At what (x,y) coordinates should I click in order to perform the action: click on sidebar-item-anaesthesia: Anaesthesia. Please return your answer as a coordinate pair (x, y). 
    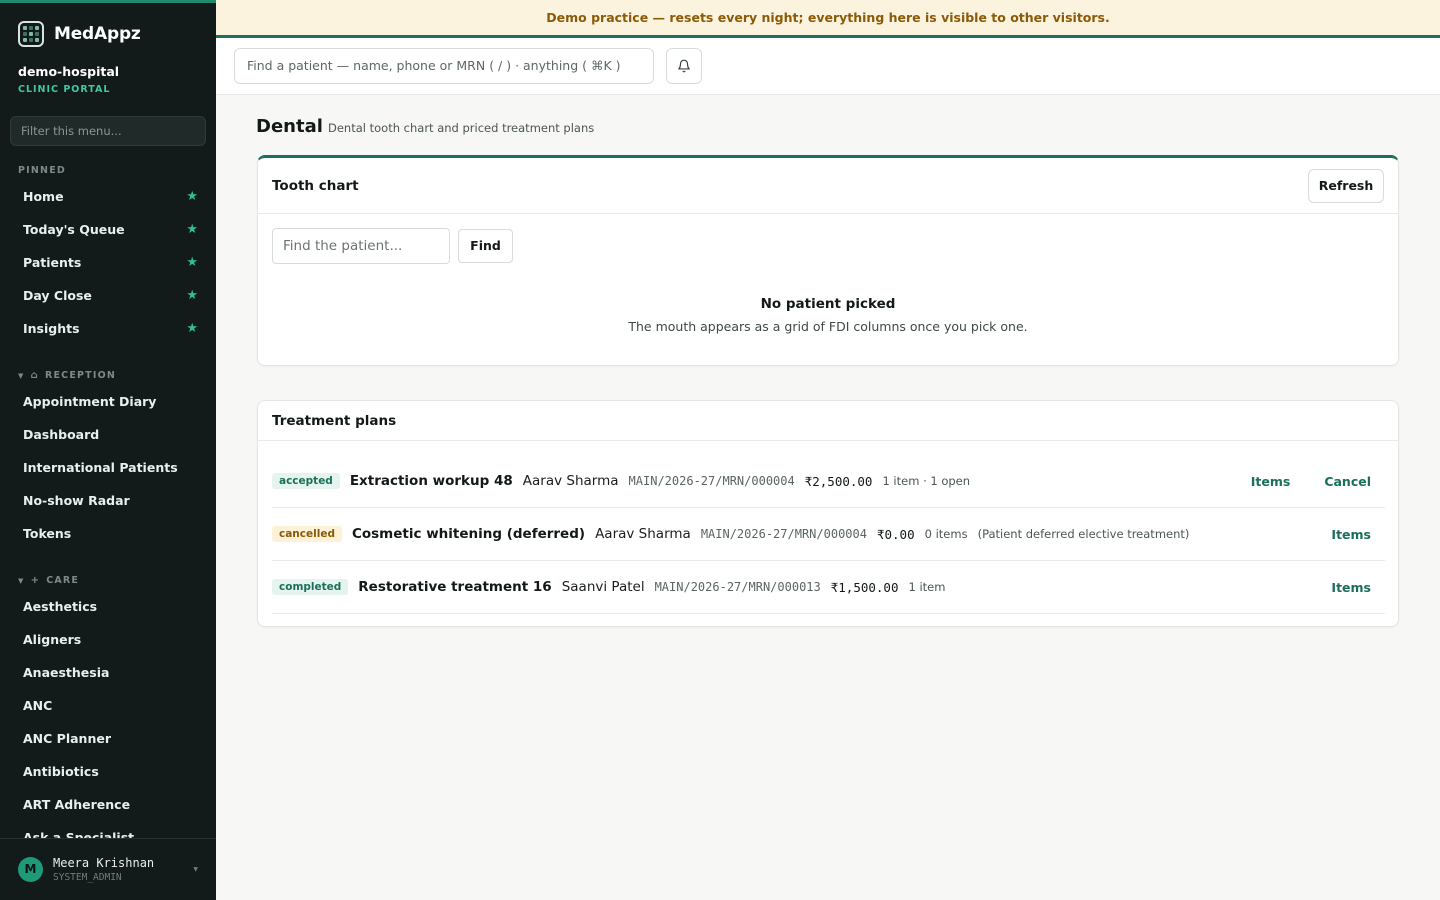
    Looking at the image, I should click on (108, 673).